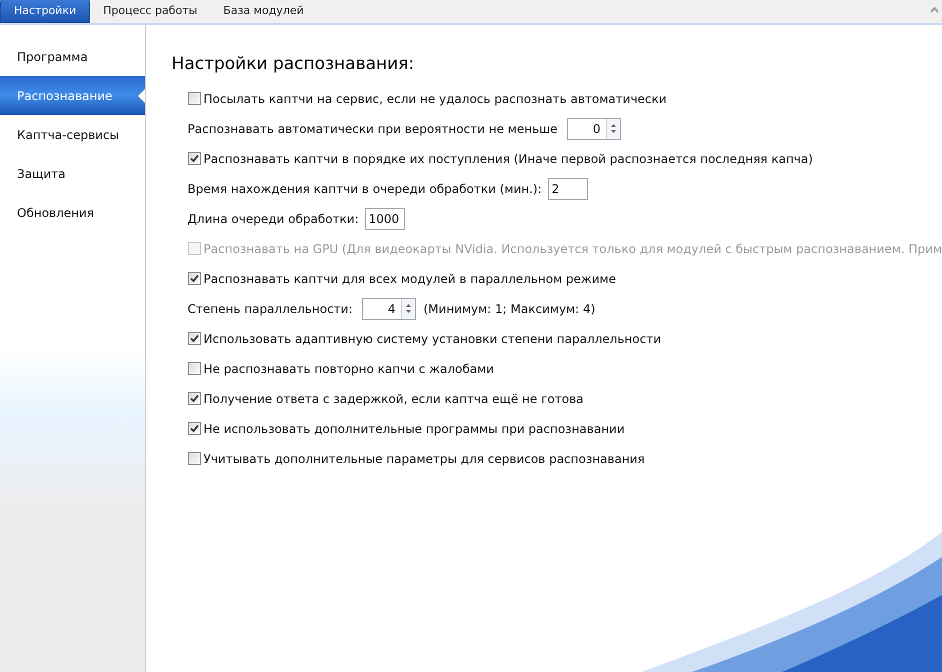  I want to click on section-heading: Настройки распознавания:, so click(294, 64).